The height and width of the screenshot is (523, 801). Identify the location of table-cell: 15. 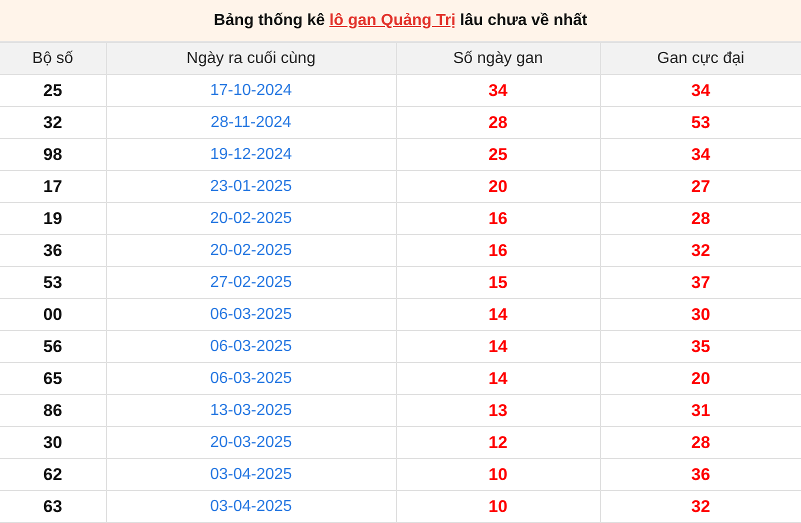
(498, 282).